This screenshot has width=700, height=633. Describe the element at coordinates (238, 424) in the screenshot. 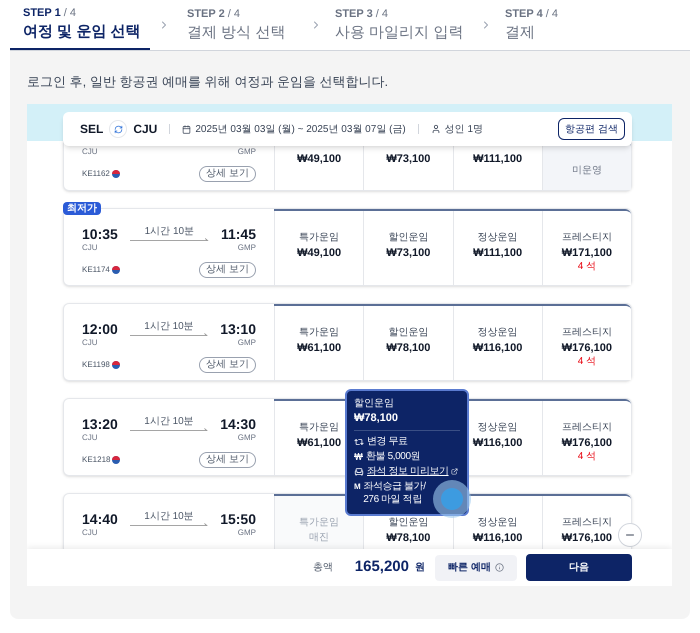

I see `arrival-time: 14:30` at that location.